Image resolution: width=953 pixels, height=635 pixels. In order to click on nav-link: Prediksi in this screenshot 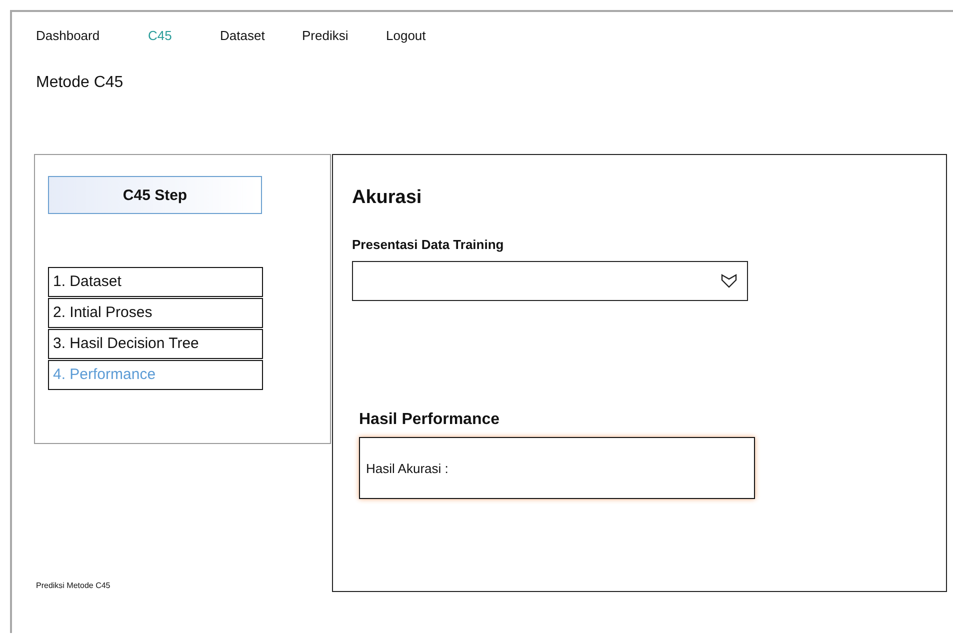, I will do `click(344, 38)`.